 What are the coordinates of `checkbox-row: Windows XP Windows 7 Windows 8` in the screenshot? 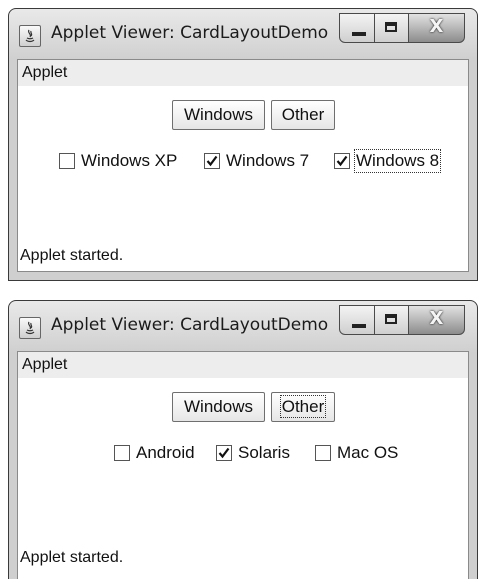 It's located at (243, 161).